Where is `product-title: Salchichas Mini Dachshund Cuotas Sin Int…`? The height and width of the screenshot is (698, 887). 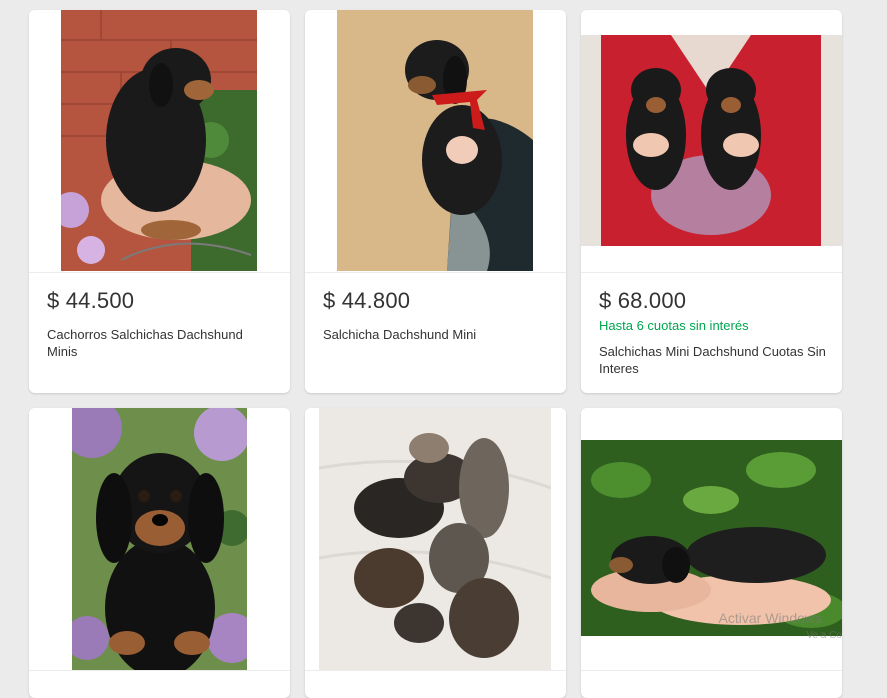
product-title: Salchichas Mini Dachshund Cuotas Sin Int… is located at coordinates (713, 360).